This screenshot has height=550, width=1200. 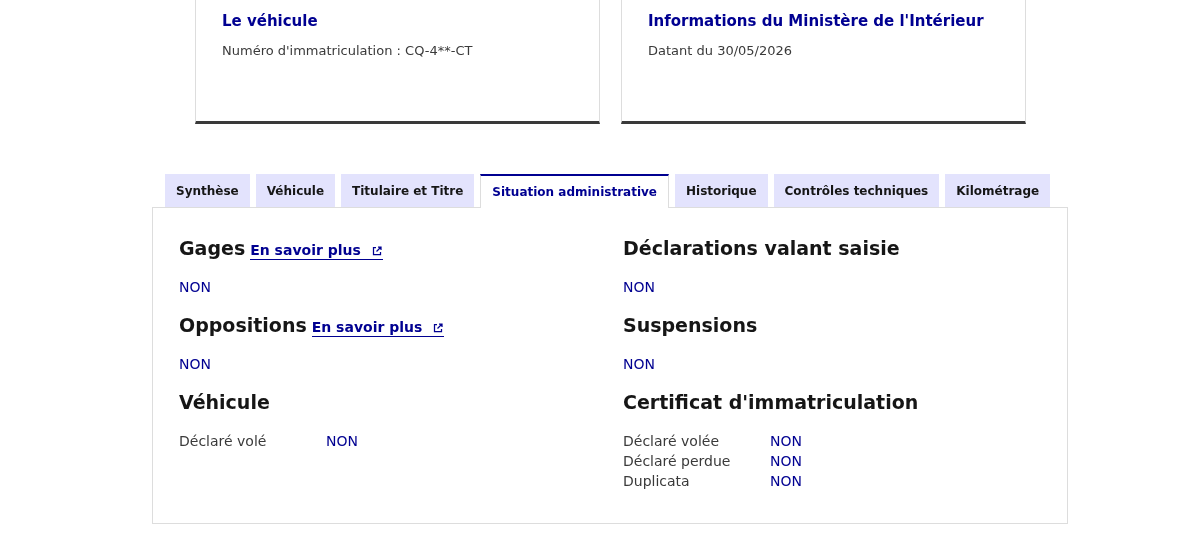 What do you see at coordinates (672, 441) in the screenshot?
I see `field-label: Déclaré volée` at bounding box center [672, 441].